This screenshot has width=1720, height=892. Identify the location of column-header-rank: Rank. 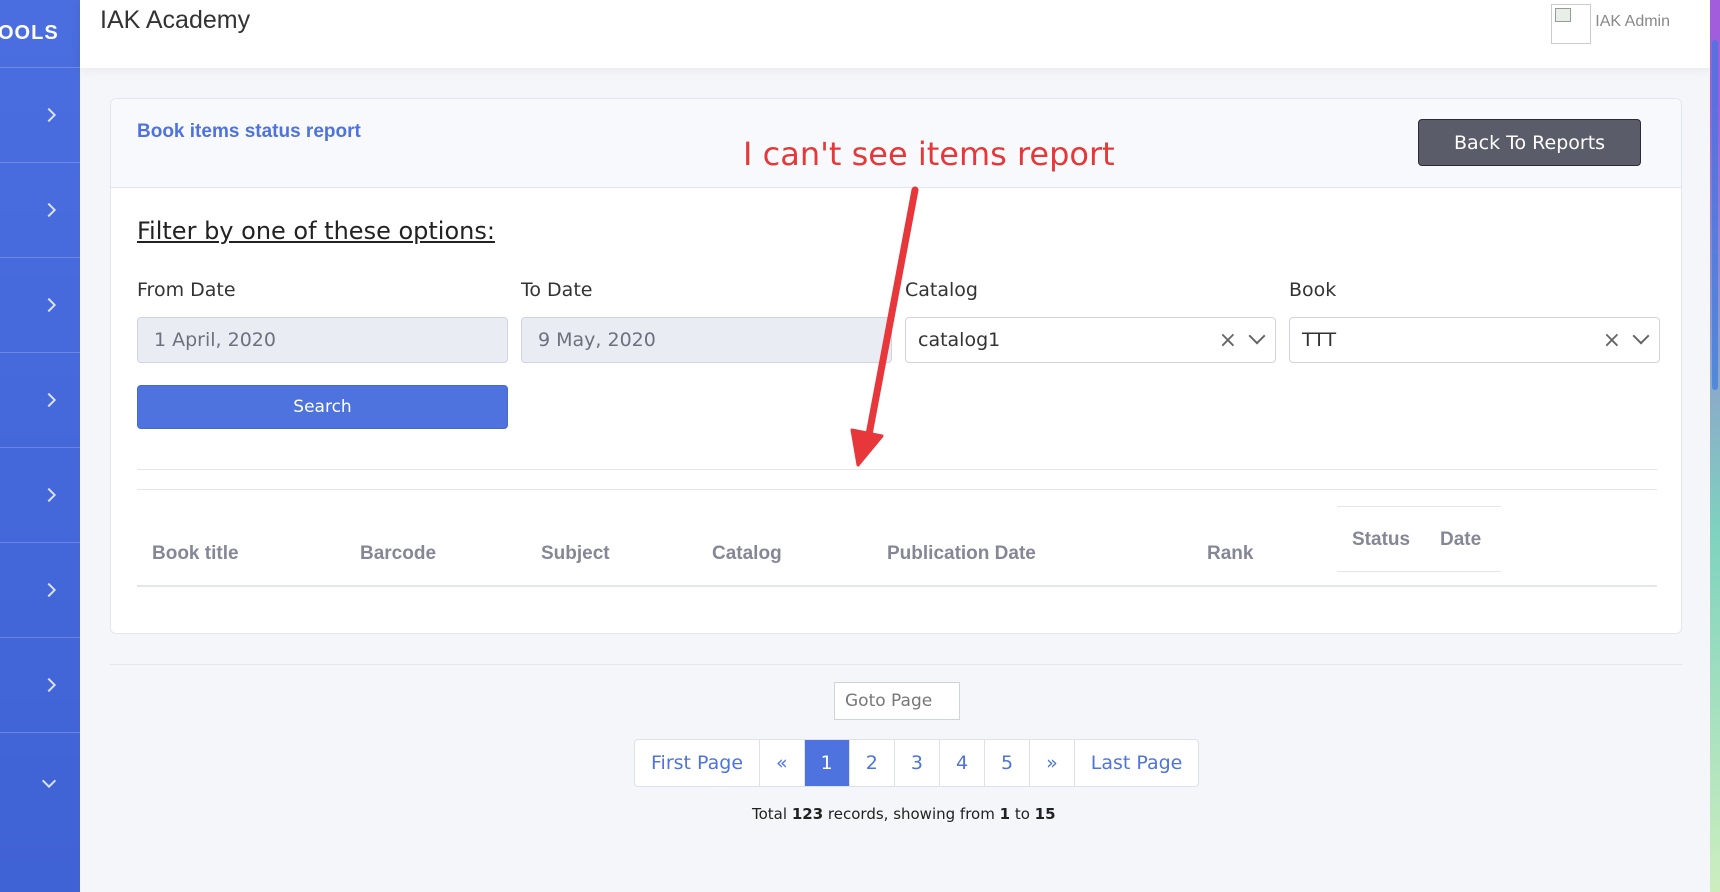
(1230, 554).